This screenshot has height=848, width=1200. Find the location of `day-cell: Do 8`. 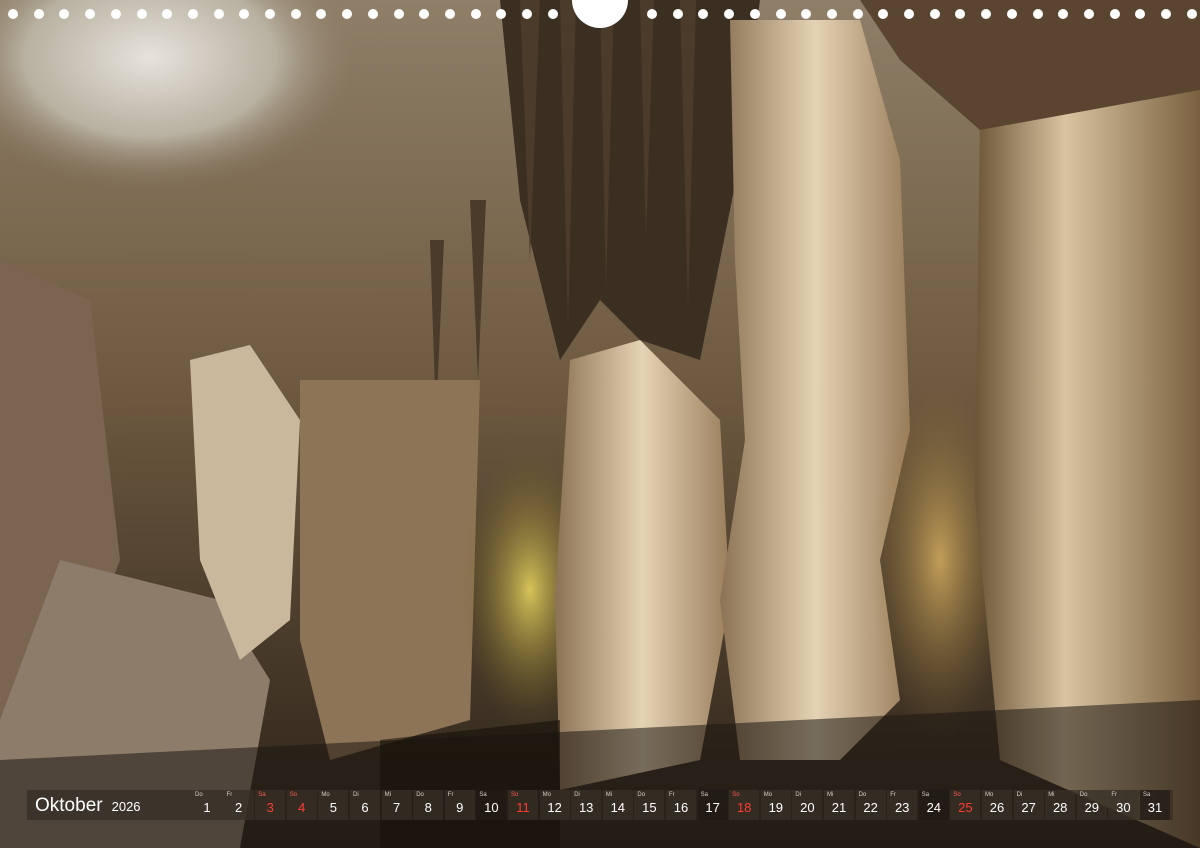

day-cell: Do 8 is located at coordinates (428, 805).